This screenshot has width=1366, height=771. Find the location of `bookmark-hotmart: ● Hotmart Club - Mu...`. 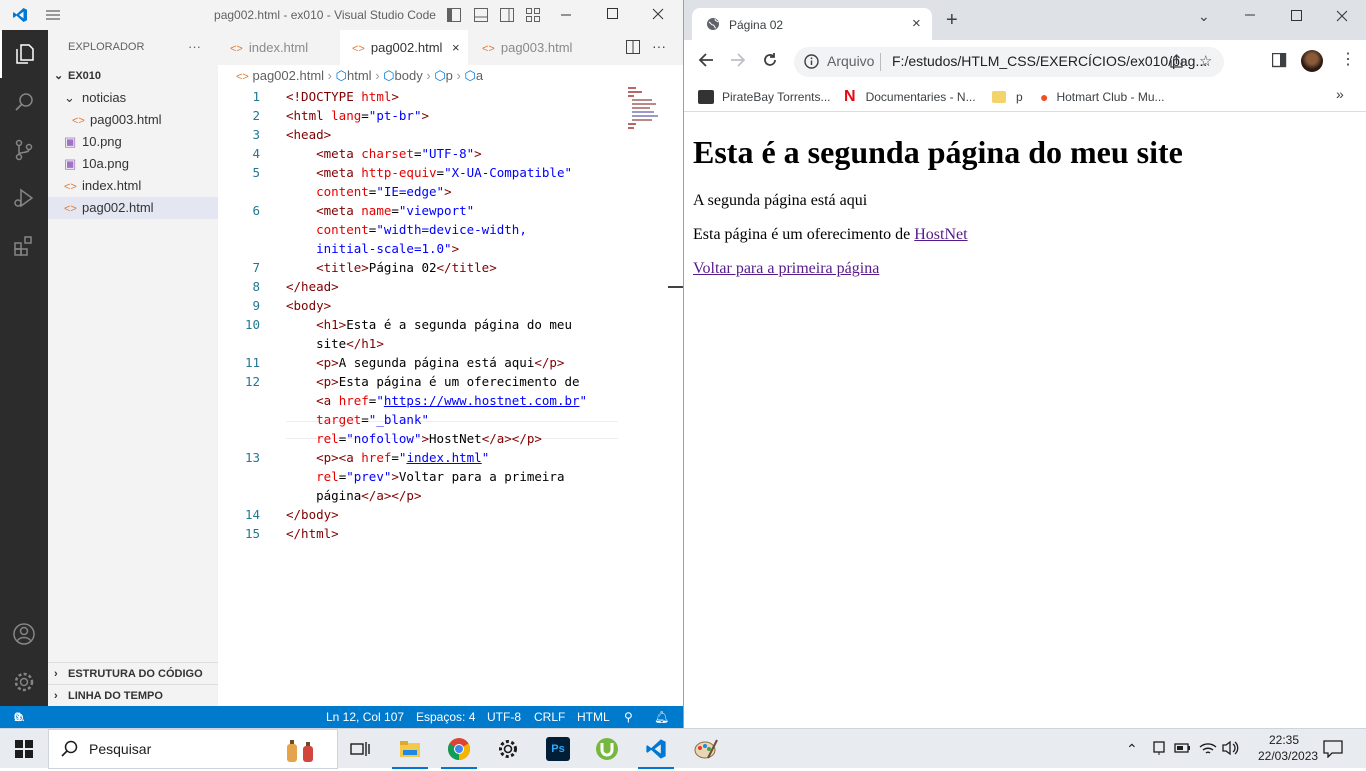

bookmark-hotmart: ● Hotmart Club - Mu... is located at coordinates (1102, 97).